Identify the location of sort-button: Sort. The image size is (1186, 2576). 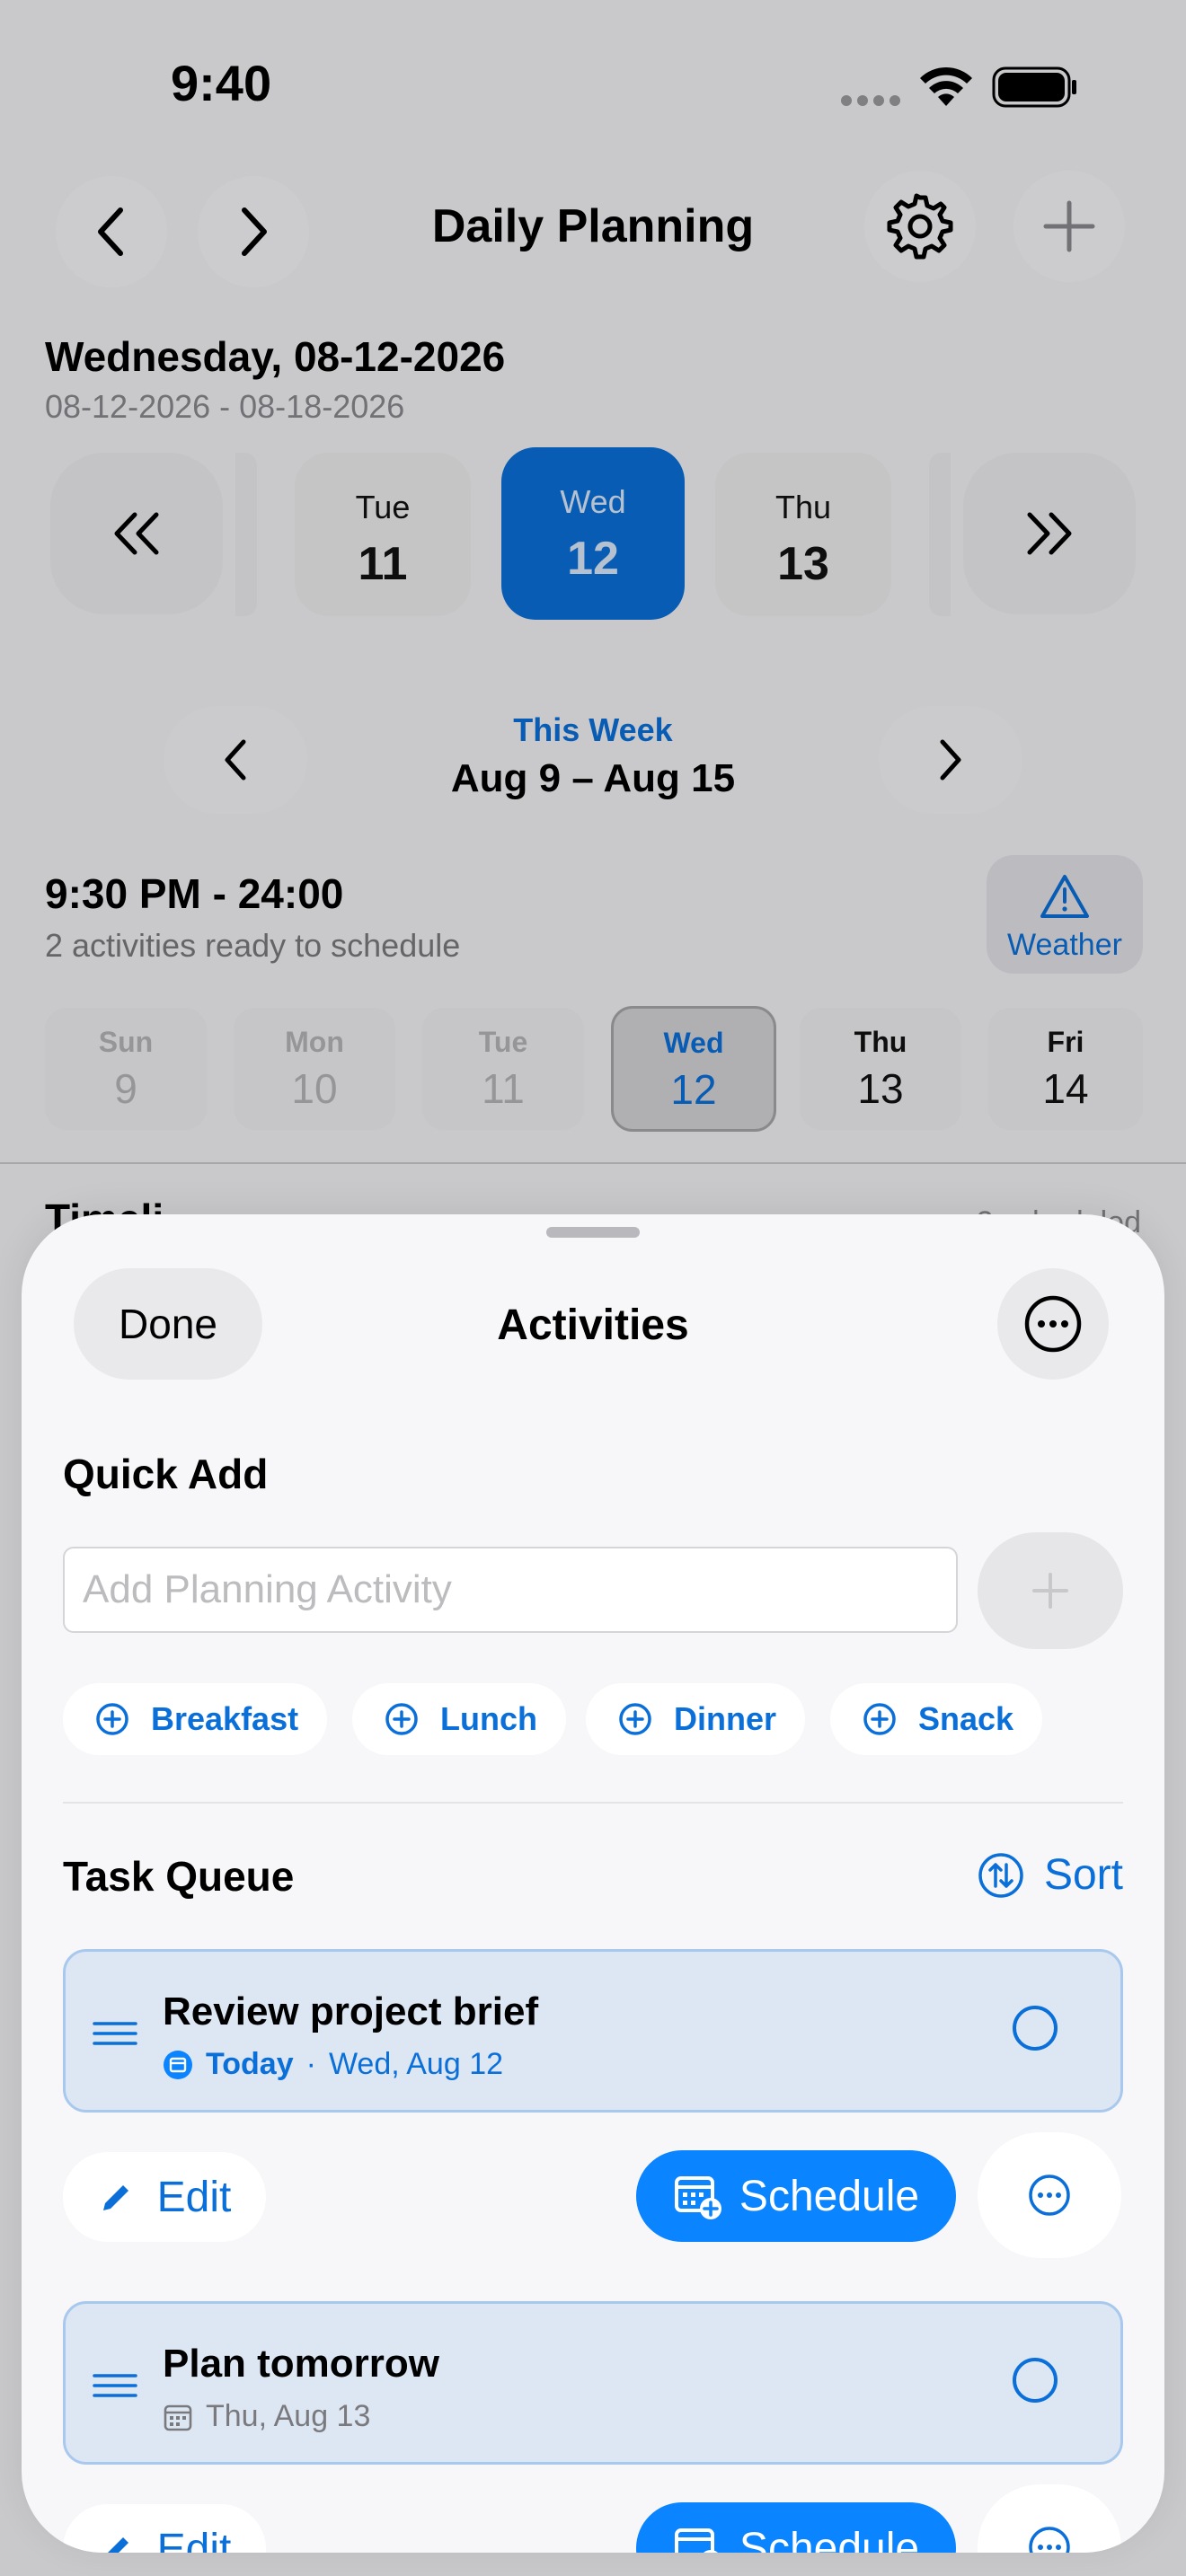
(1050, 1875).